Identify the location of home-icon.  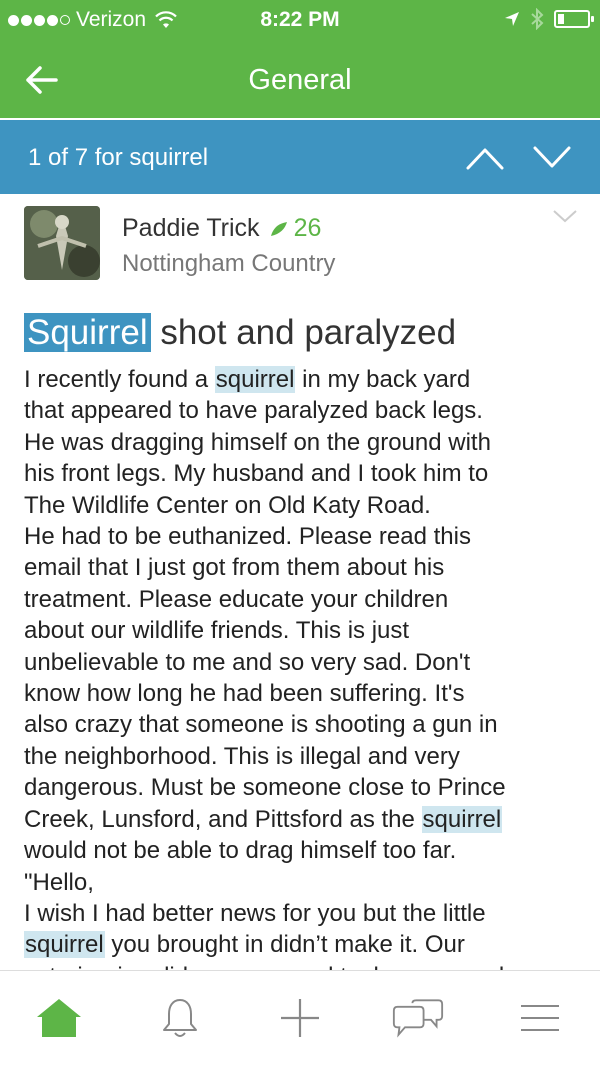
(59, 1018).